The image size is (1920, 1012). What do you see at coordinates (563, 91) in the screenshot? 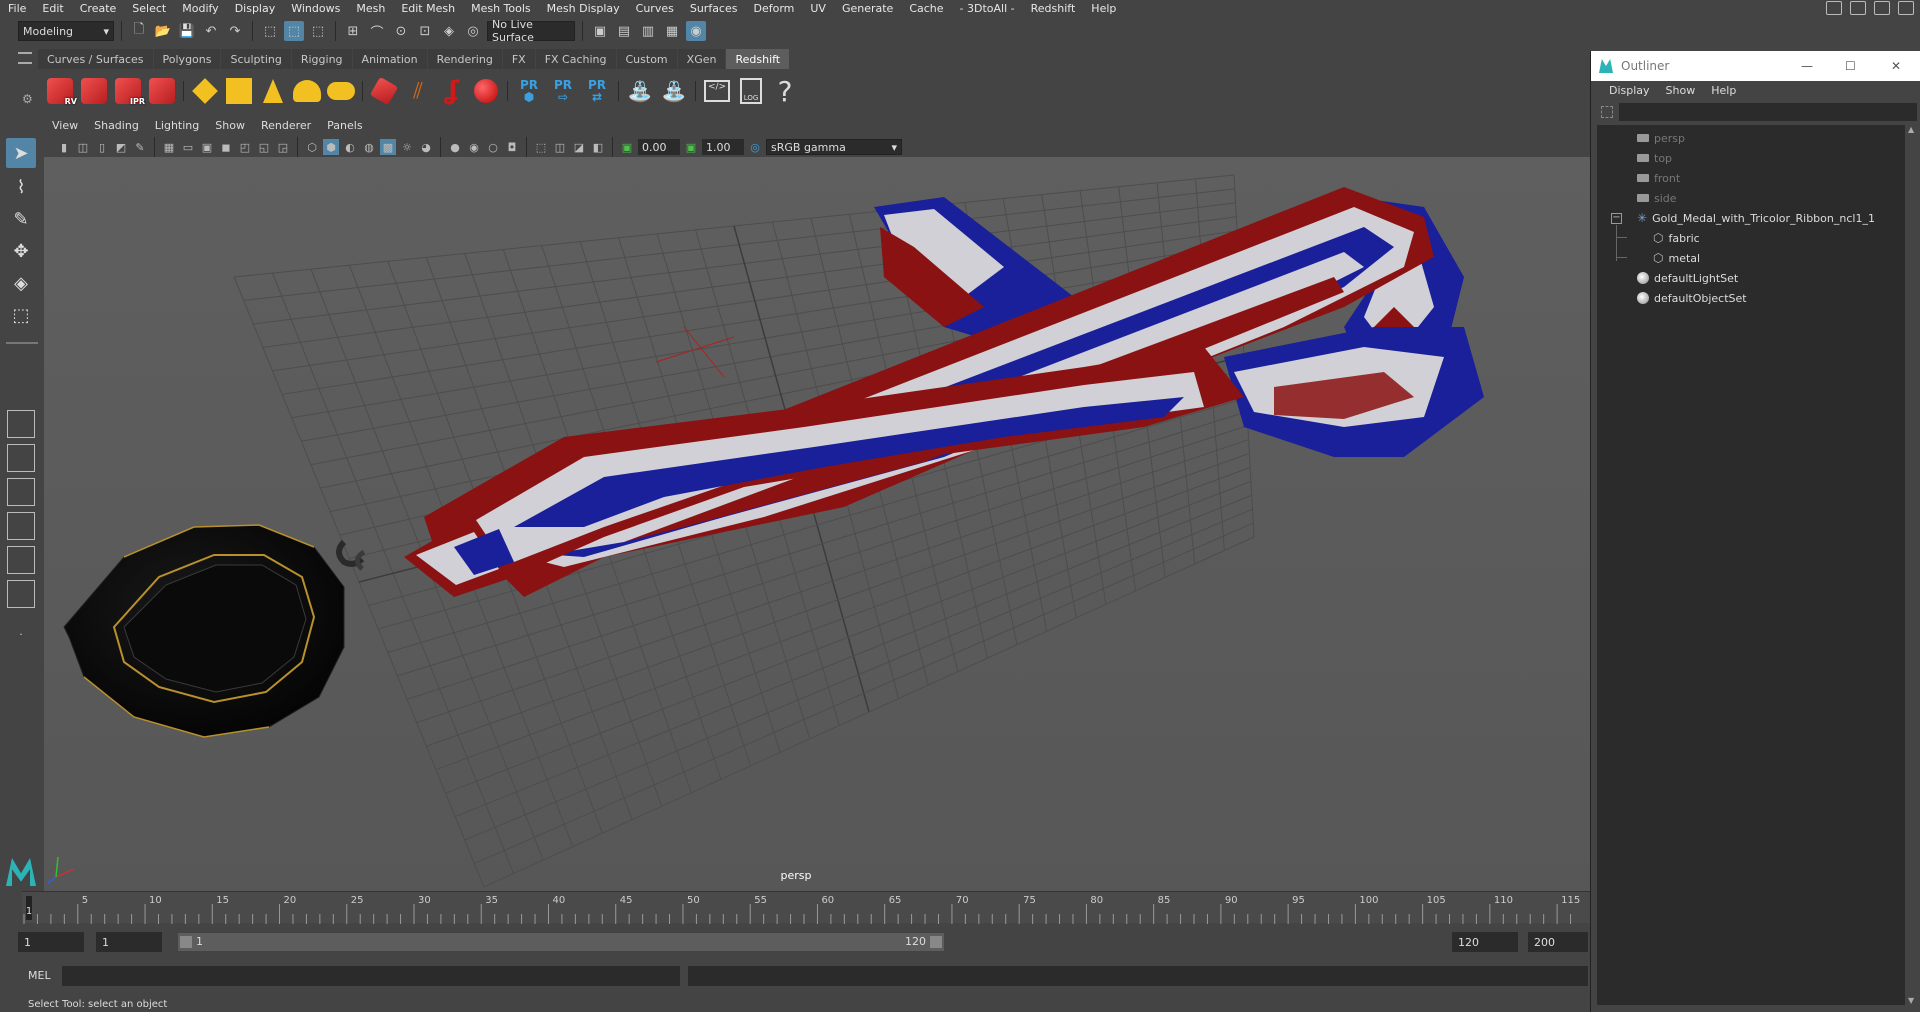
I see `proxy-import-button: PR ⇨` at bounding box center [563, 91].